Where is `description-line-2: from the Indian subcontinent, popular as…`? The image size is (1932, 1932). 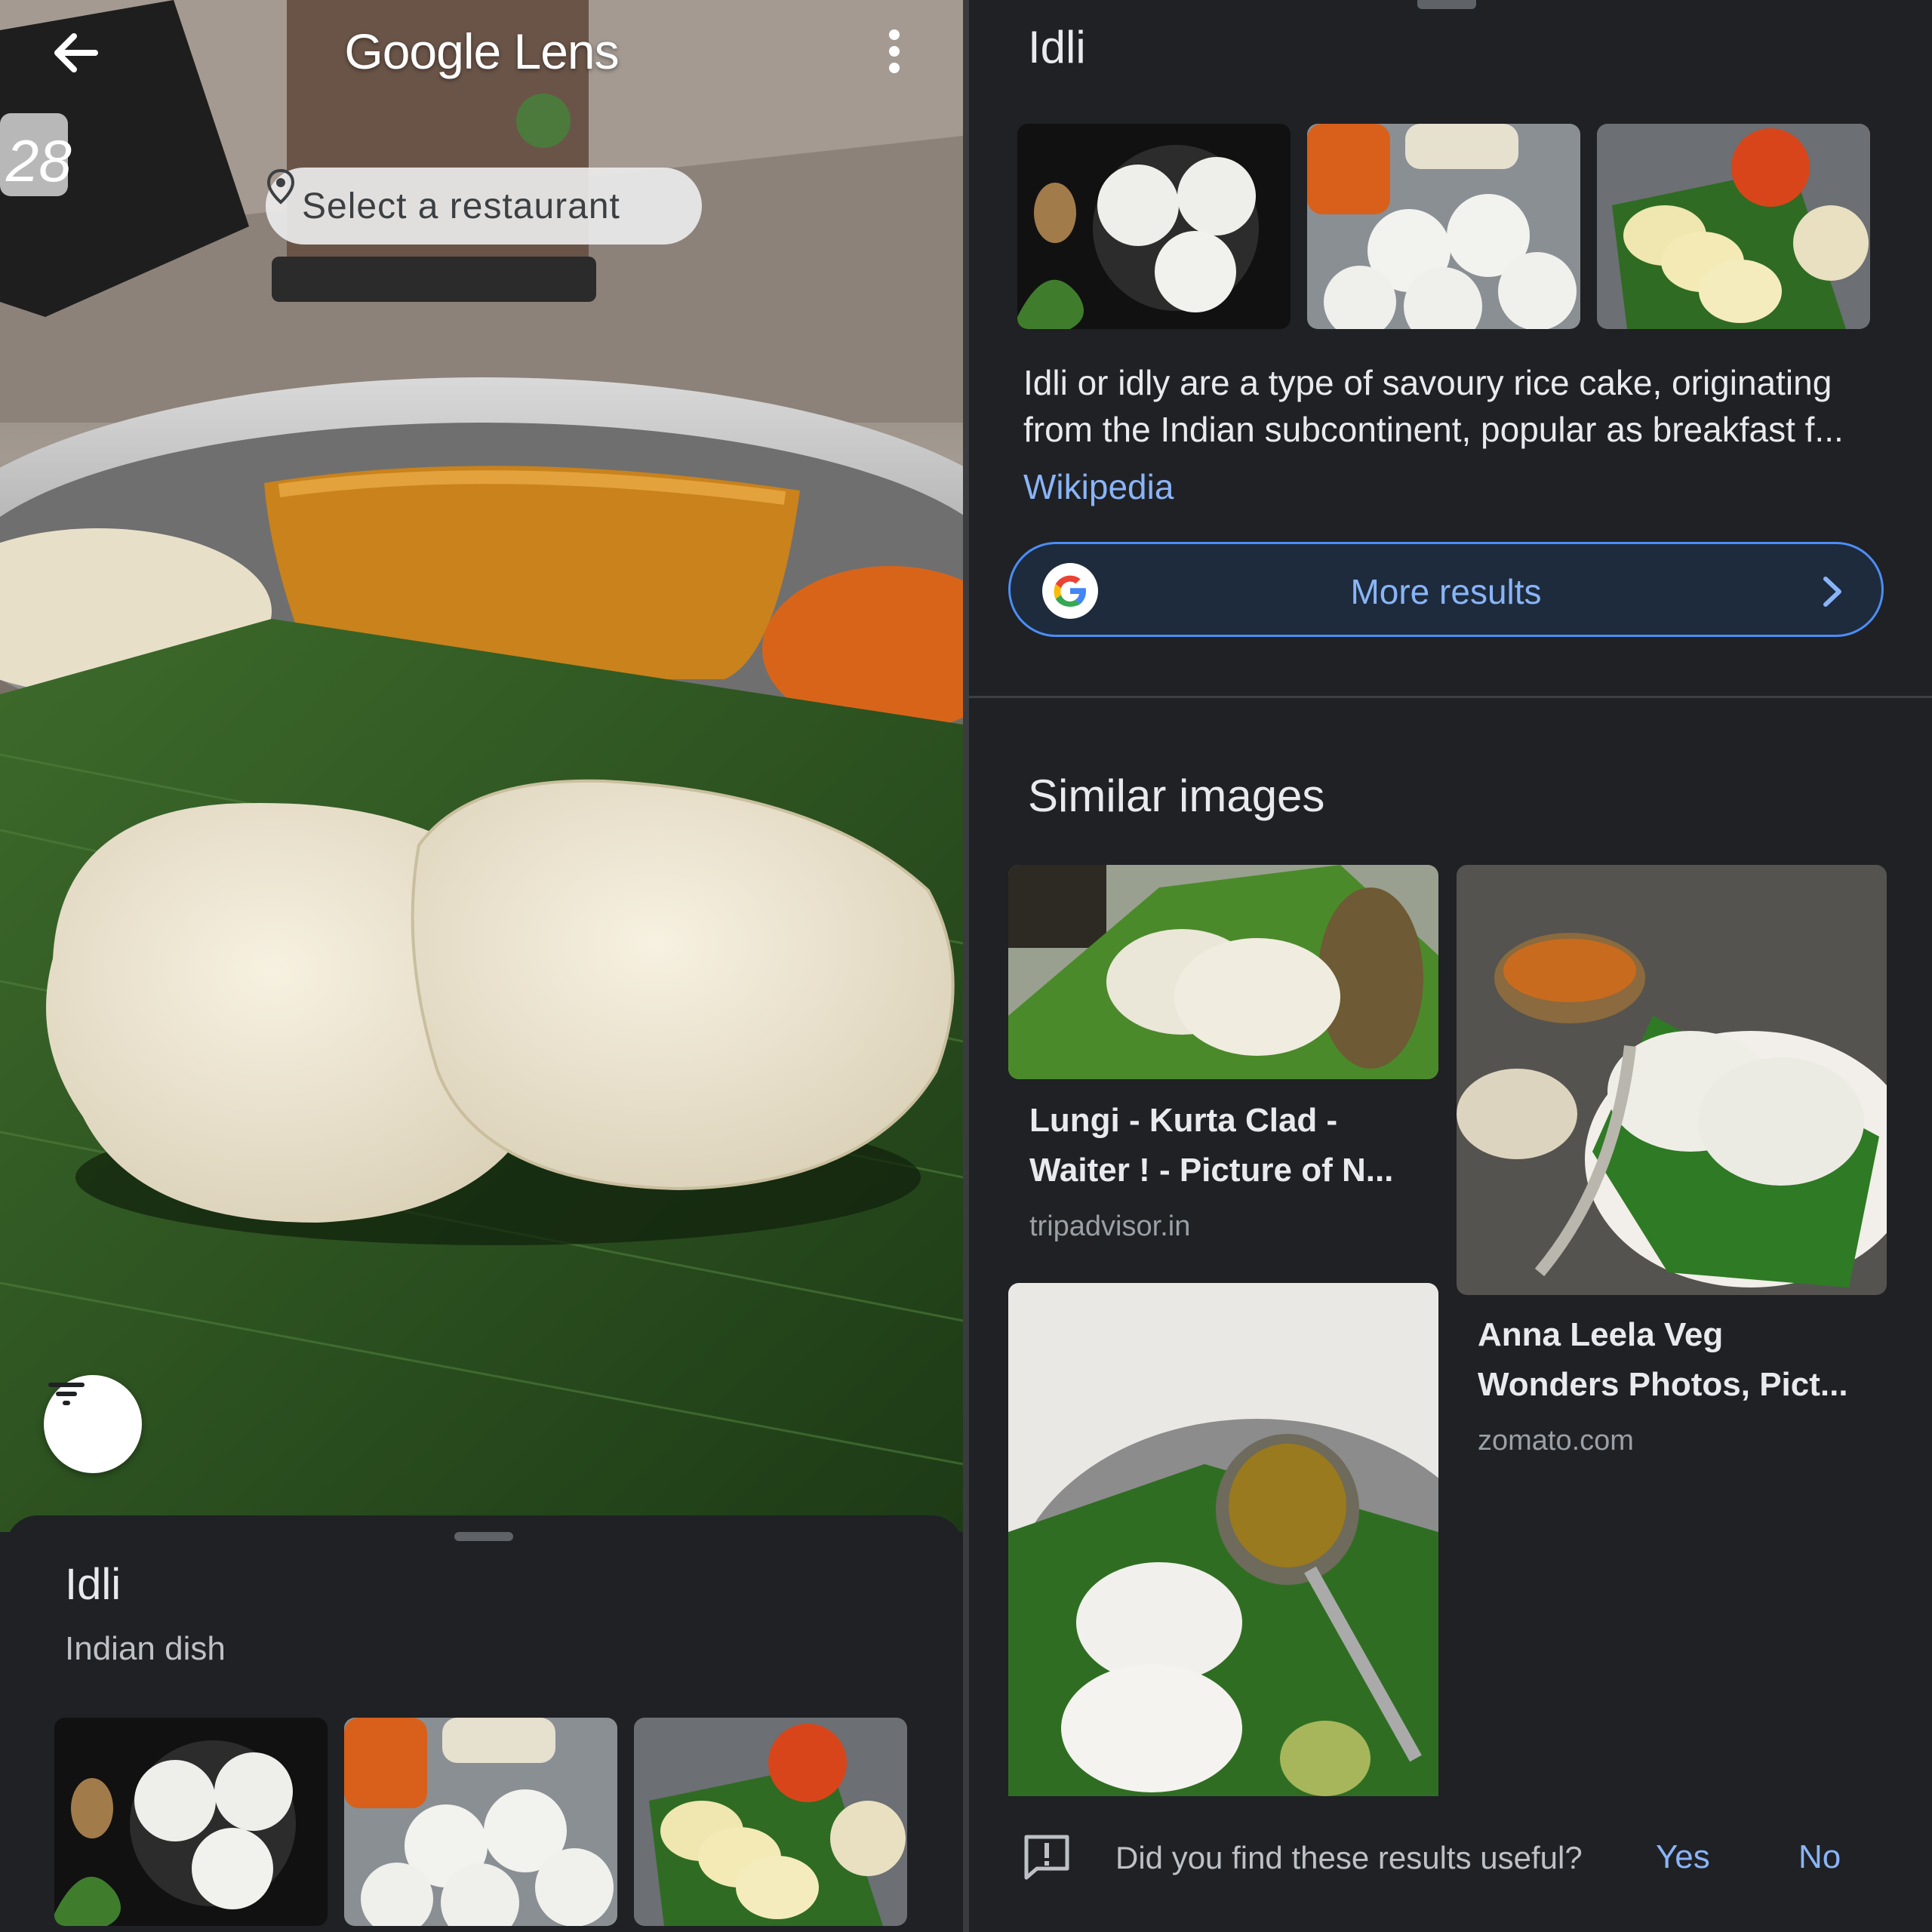 description-line-2: from the Indian subcontinent, popular as… is located at coordinates (1433, 429).